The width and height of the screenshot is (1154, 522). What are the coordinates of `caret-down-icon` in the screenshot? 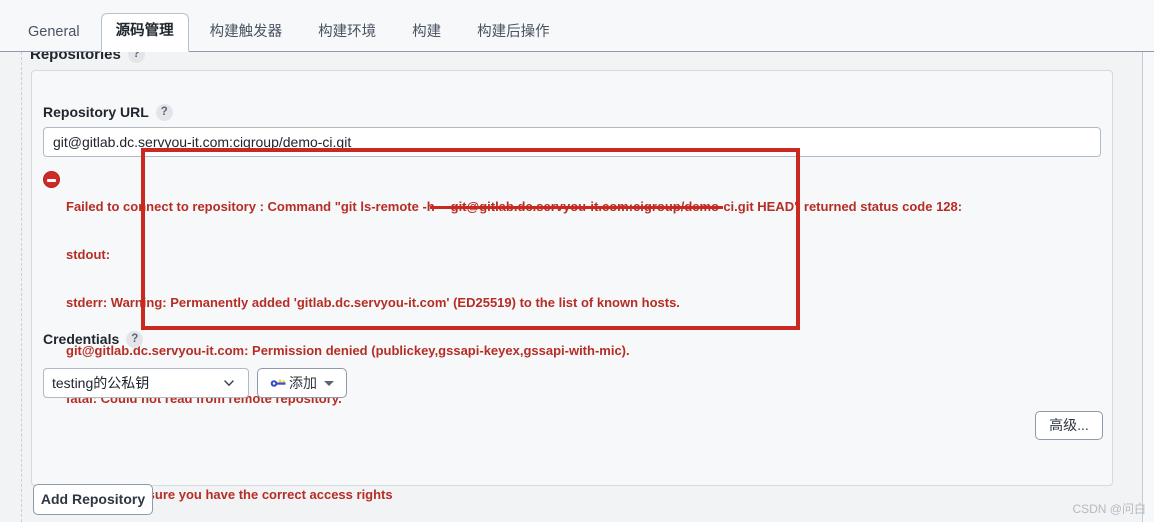 It's located at (329, 383).